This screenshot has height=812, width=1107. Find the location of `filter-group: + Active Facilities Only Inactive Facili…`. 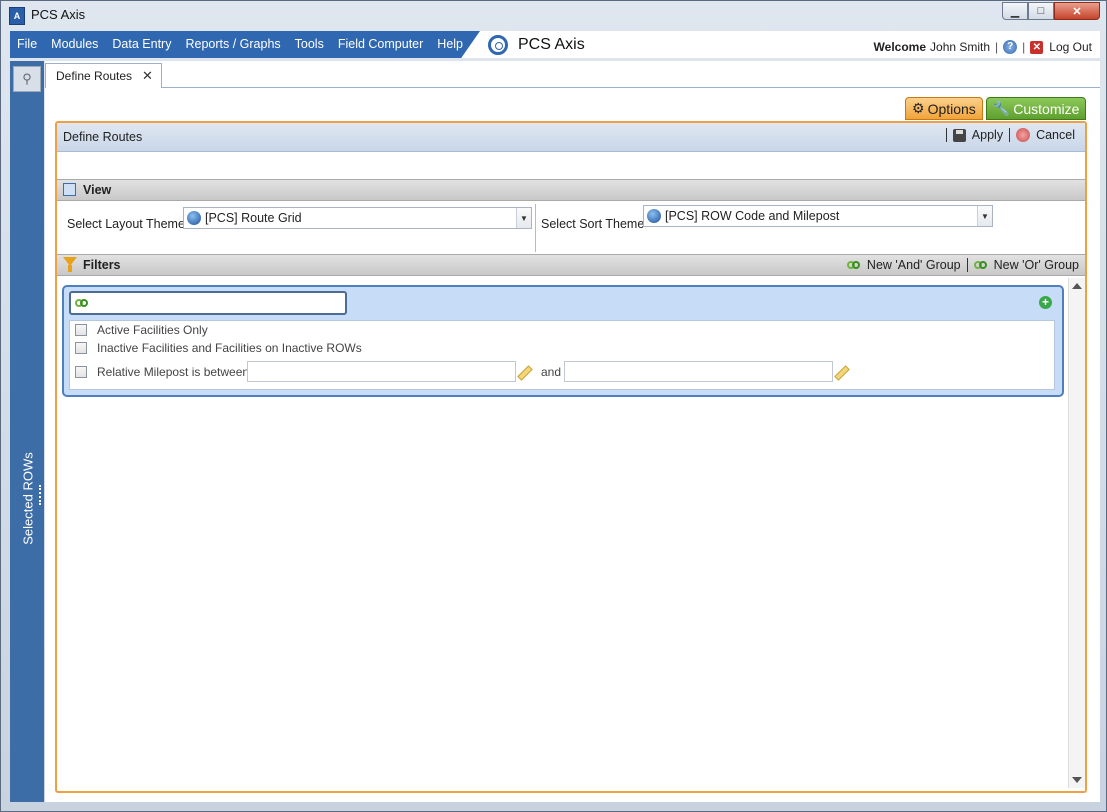

filter-group: + Active Facilities Only Inactive Facili… is located at coordinates (563, 341).